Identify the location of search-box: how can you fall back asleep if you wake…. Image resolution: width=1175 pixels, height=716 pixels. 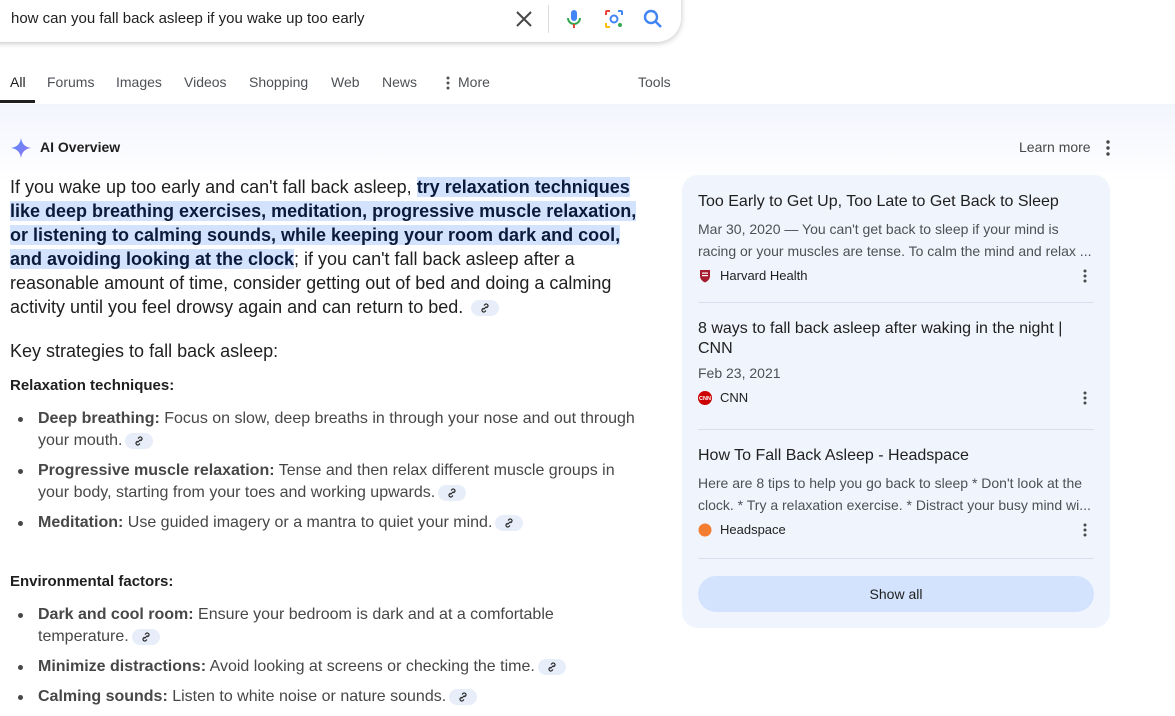
(340, 21).